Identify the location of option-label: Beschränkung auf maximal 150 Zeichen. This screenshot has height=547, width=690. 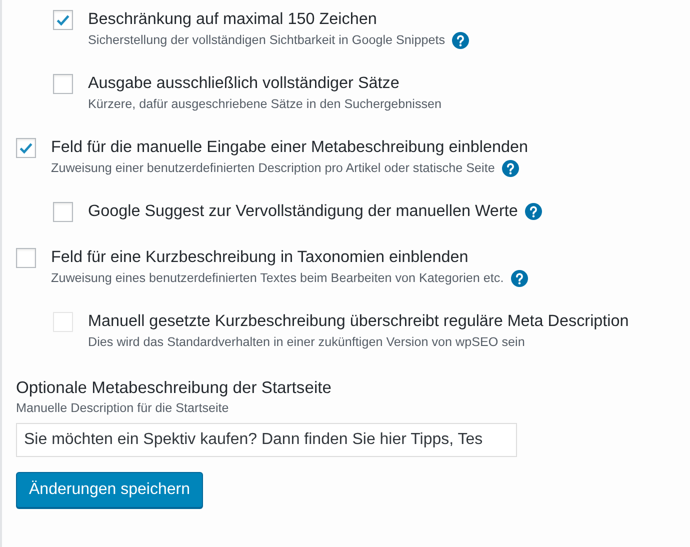
(232, 19).